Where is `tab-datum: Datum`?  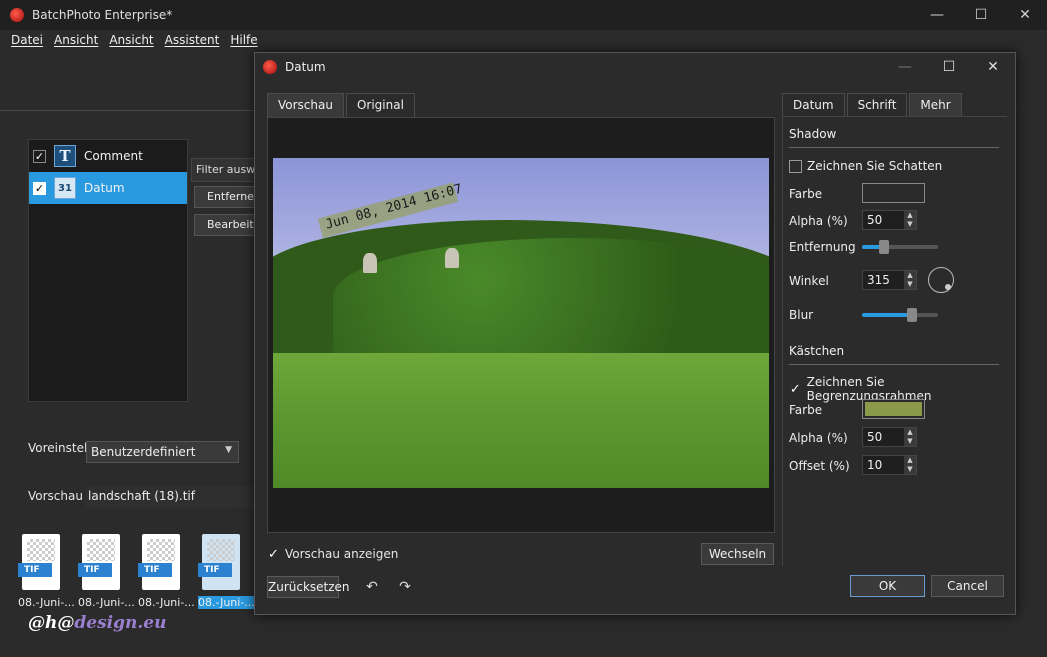 tab-datum: Datum is located at coordinates (813, 105).